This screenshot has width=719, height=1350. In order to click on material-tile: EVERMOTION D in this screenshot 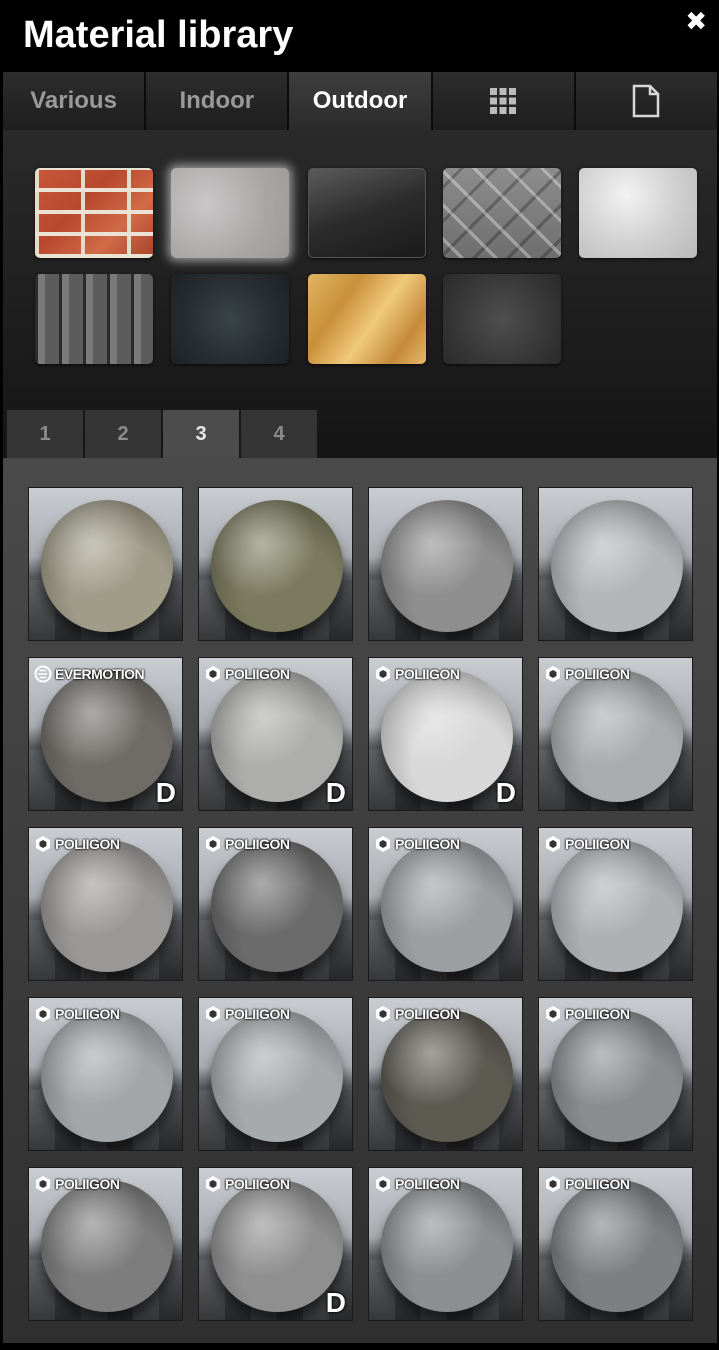, I will do `click(105, 734)`.